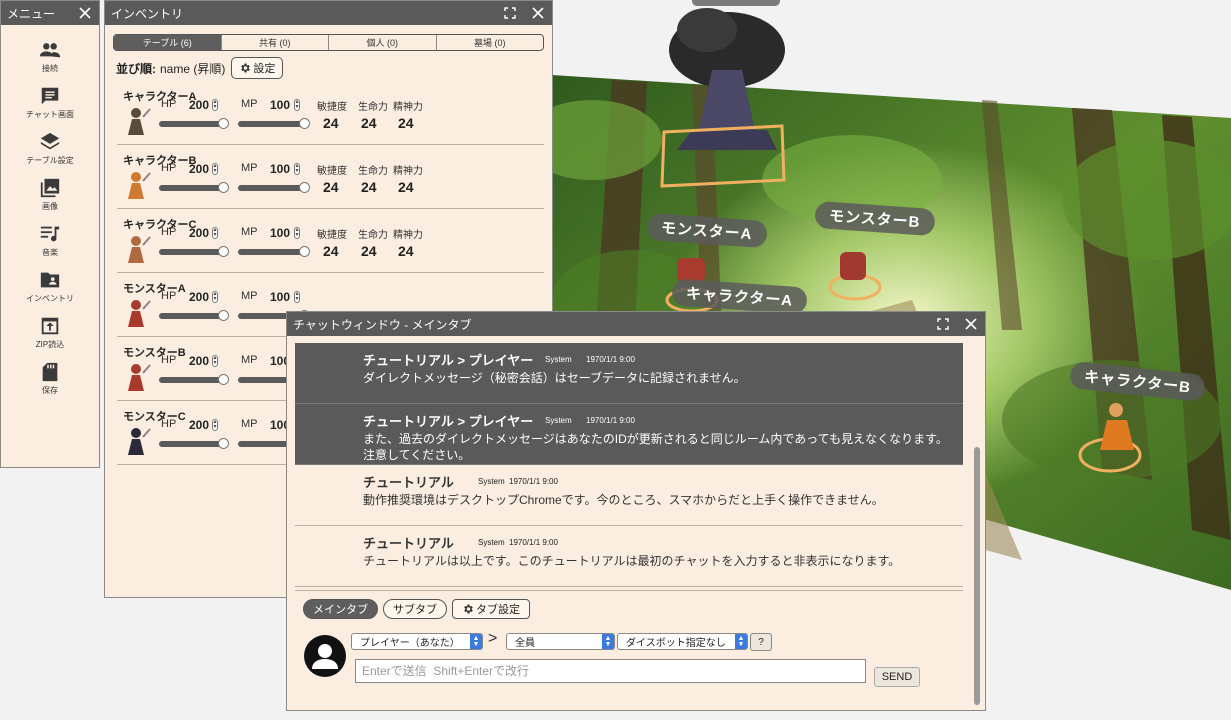 The height and width of the screenshot is (720, 1231). Describe the element at coordinates (50, 114) in the screenshot. I see `menu-item-label: チャット画面` at that location.